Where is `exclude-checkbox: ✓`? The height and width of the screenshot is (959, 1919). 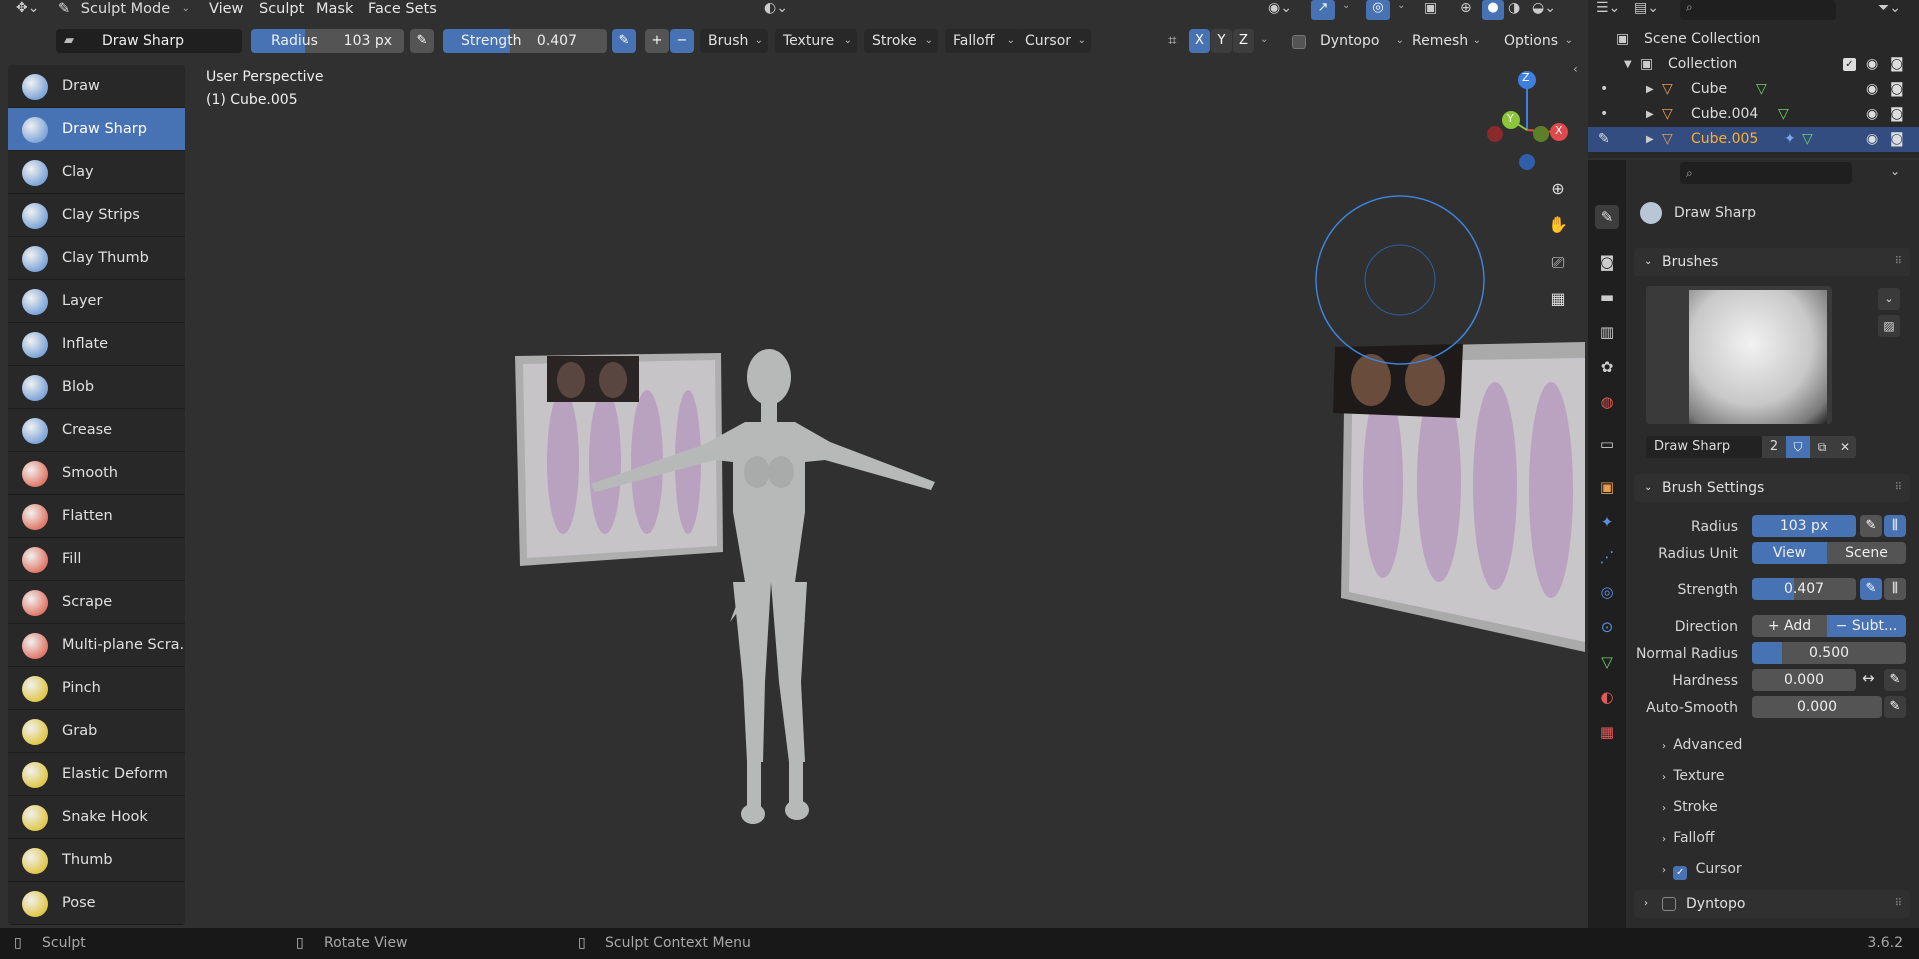 exclude-checkbox: ✓ is located at coordinates (1849, 64).